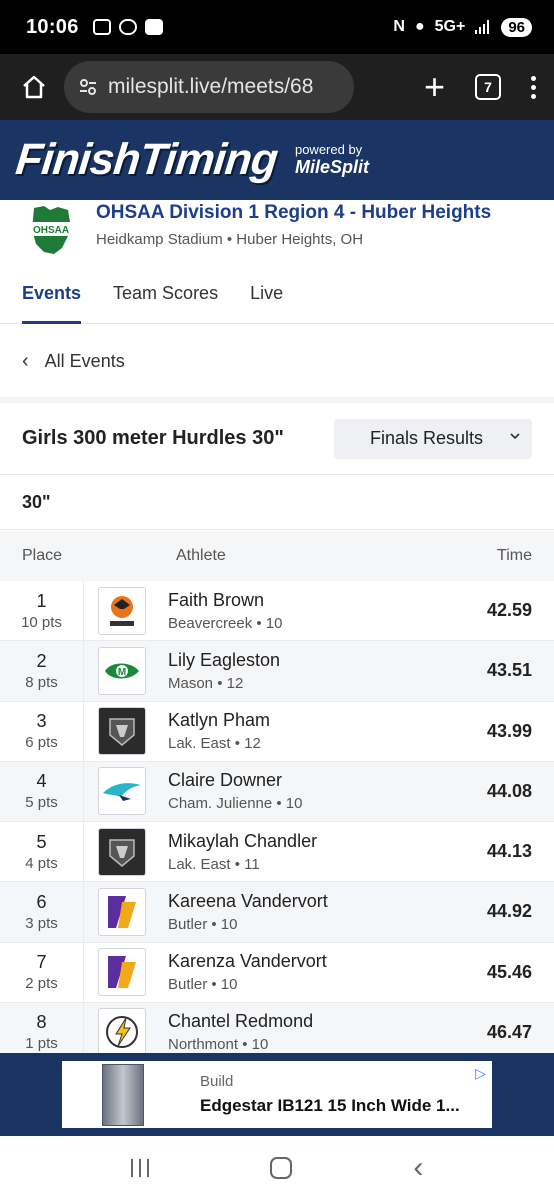 Image resolution: width=554 pixels, height=1200 pixels. What do you see at coordinates (206, 683) in the screenshot?
I see `athlete-team: Mason • 12` at bounding box center [206, 683].